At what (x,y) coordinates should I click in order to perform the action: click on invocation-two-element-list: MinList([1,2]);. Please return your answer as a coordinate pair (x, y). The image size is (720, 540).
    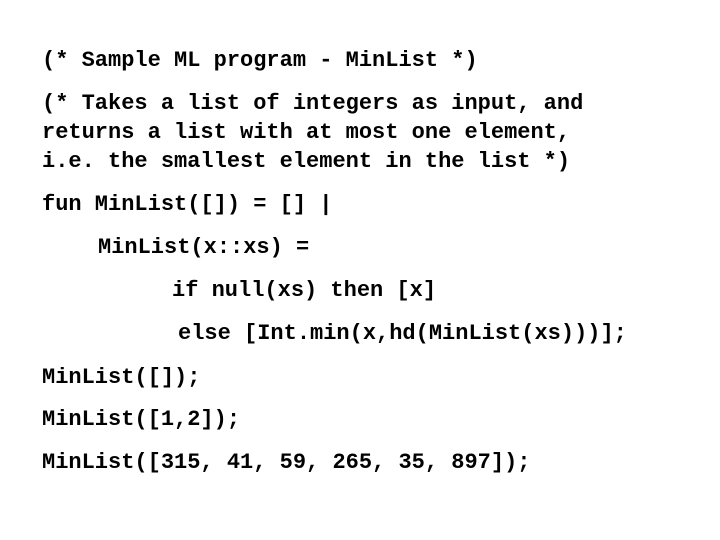
    Looking at the image, I should click on (141, 419).